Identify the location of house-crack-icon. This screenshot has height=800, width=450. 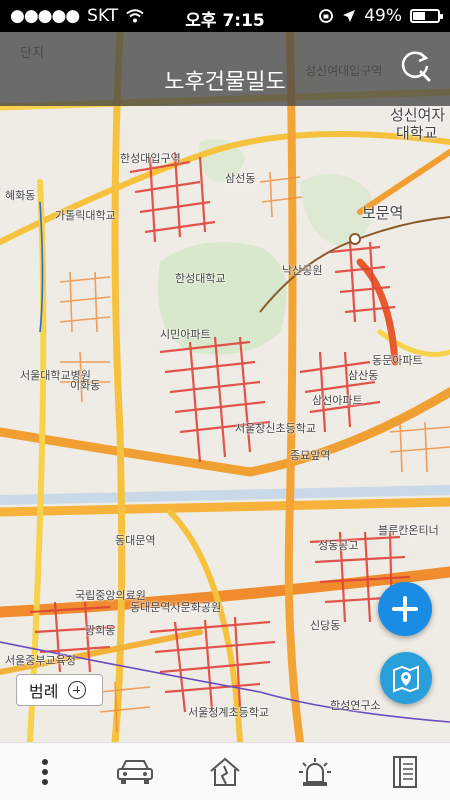
(225, 771).